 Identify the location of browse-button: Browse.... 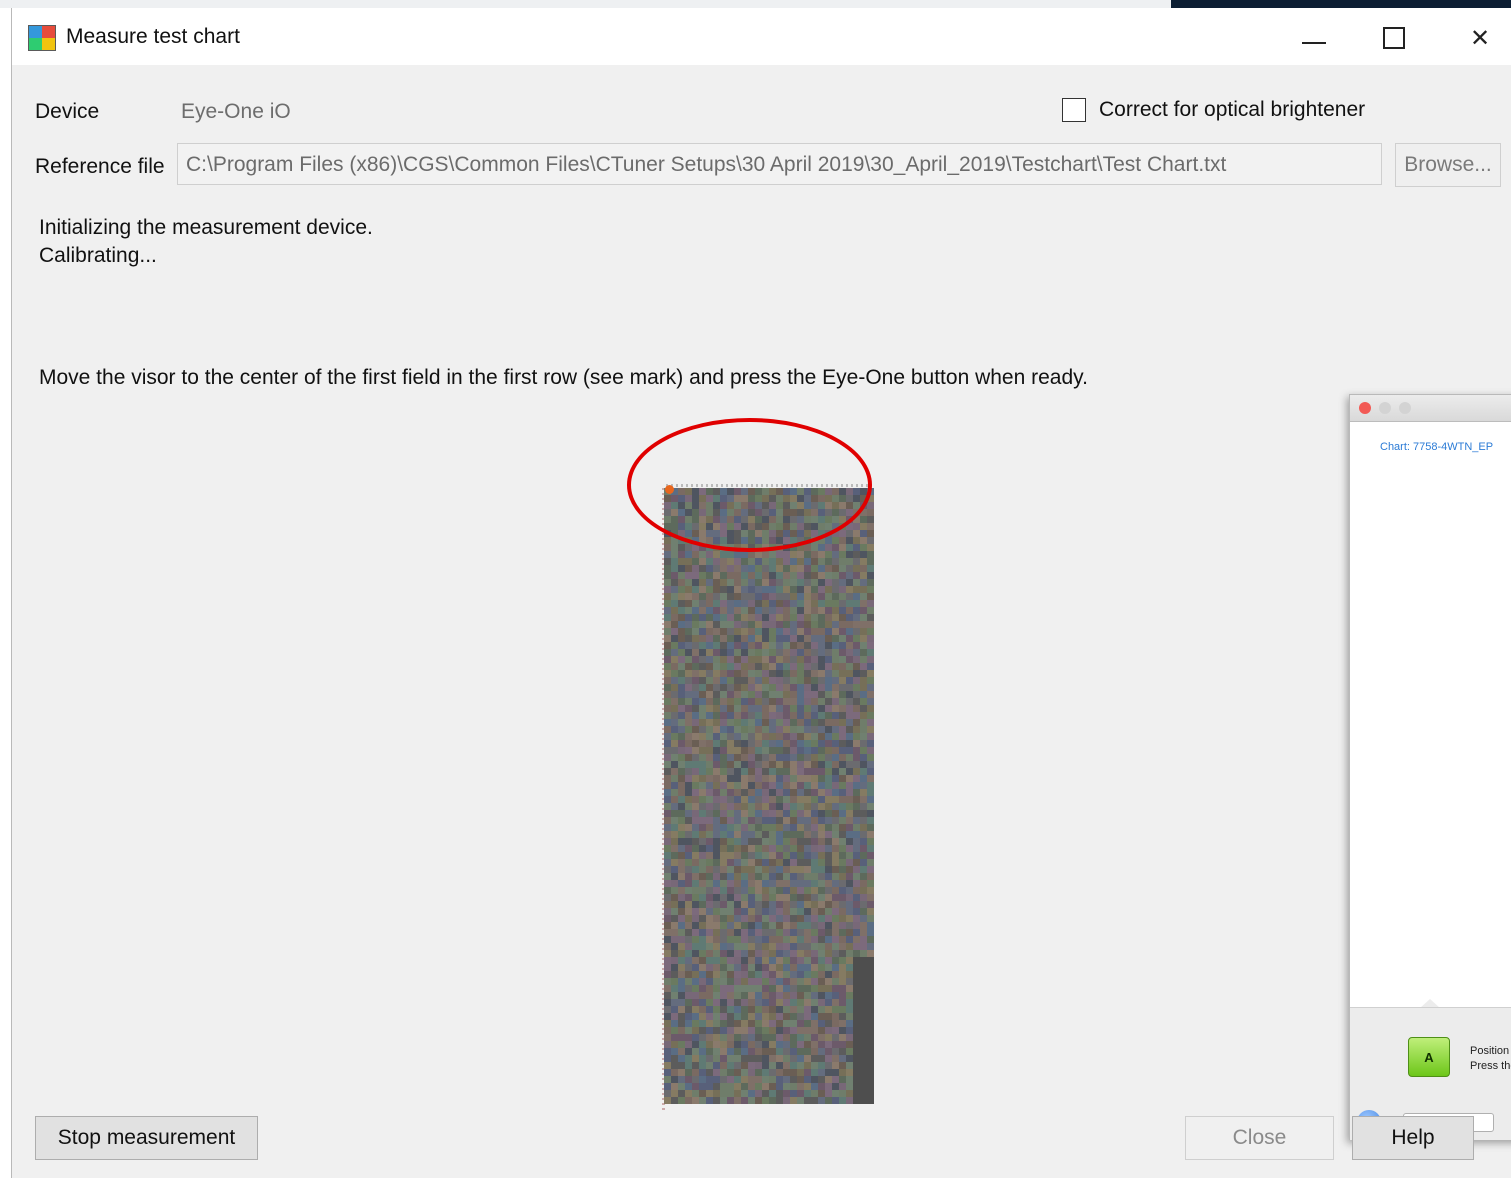
(1448, 165).